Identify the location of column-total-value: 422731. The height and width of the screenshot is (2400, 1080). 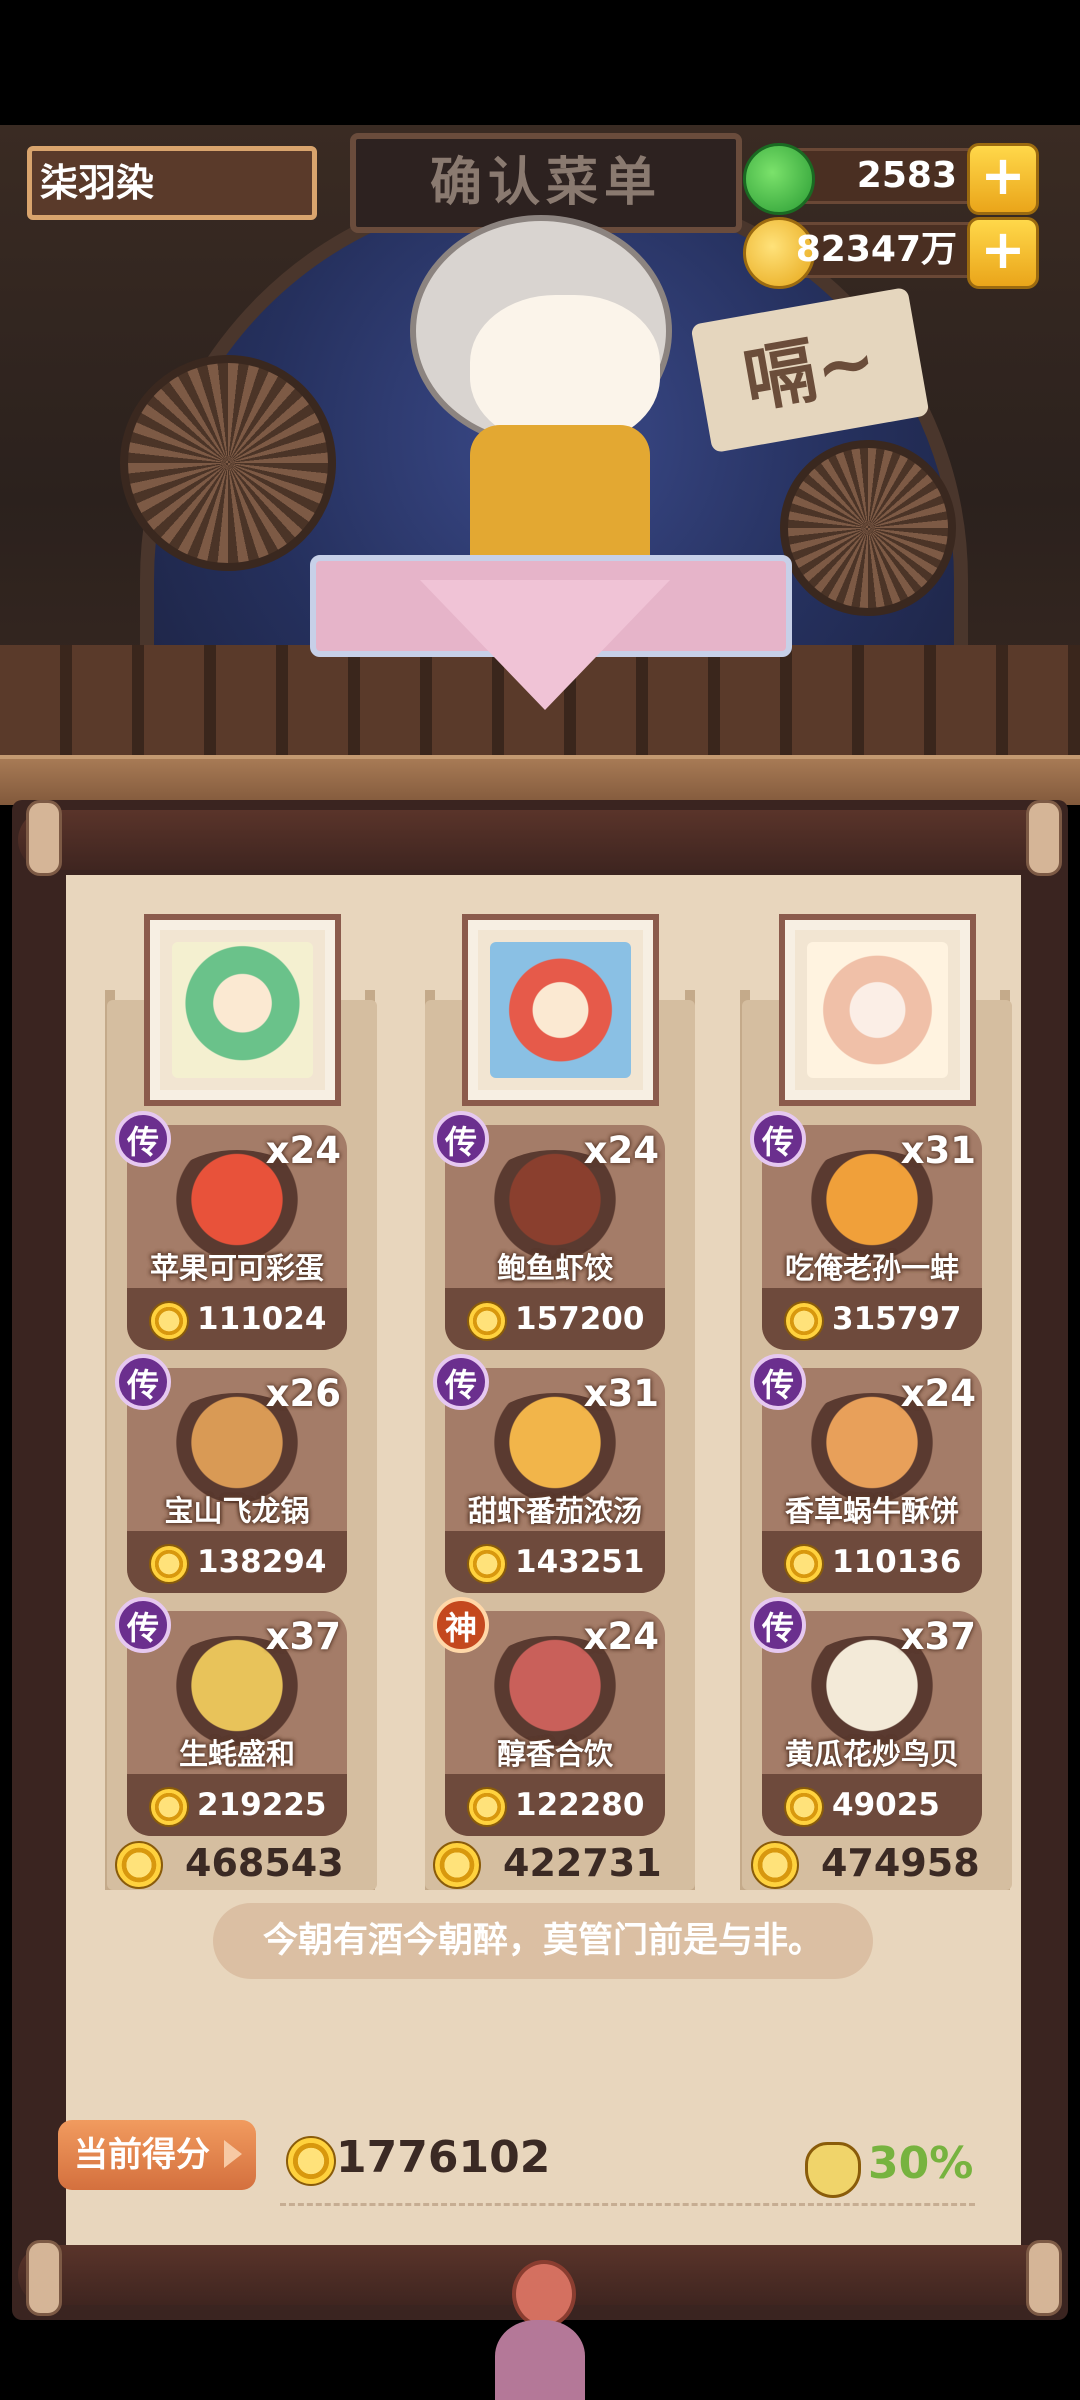
(582, 1863).